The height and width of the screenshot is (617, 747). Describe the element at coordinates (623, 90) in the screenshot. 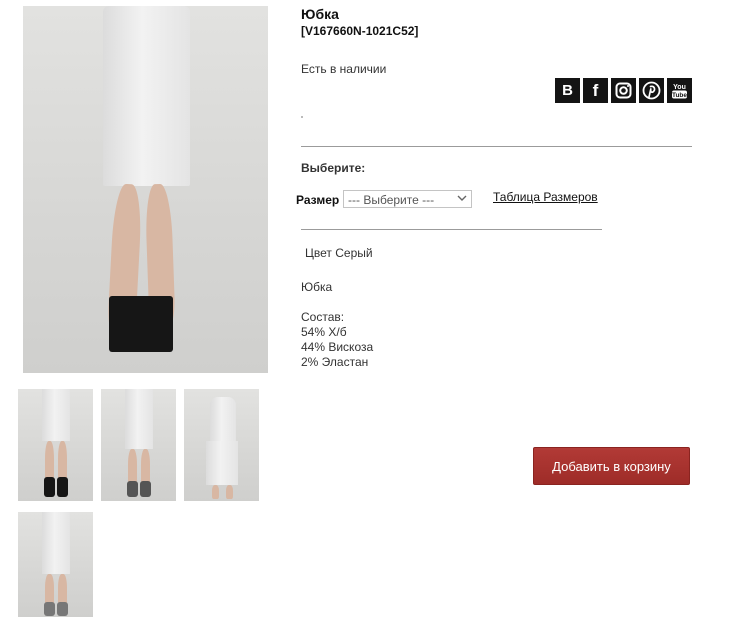

I see `instagram-icon` at that location.